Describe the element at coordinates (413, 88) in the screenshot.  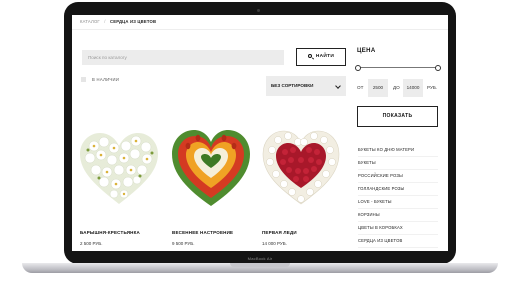
I see `price-to-input: 14000` at that location.